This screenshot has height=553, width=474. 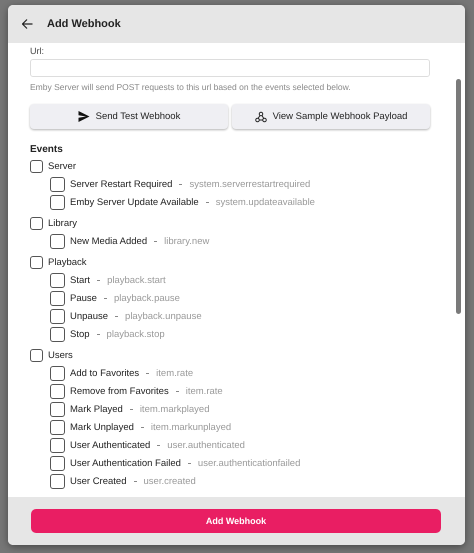 What do you see at coordinates (458, 196) in the screenshot?
I see `scrollbar-thumb` at bounding box center [458, 196].